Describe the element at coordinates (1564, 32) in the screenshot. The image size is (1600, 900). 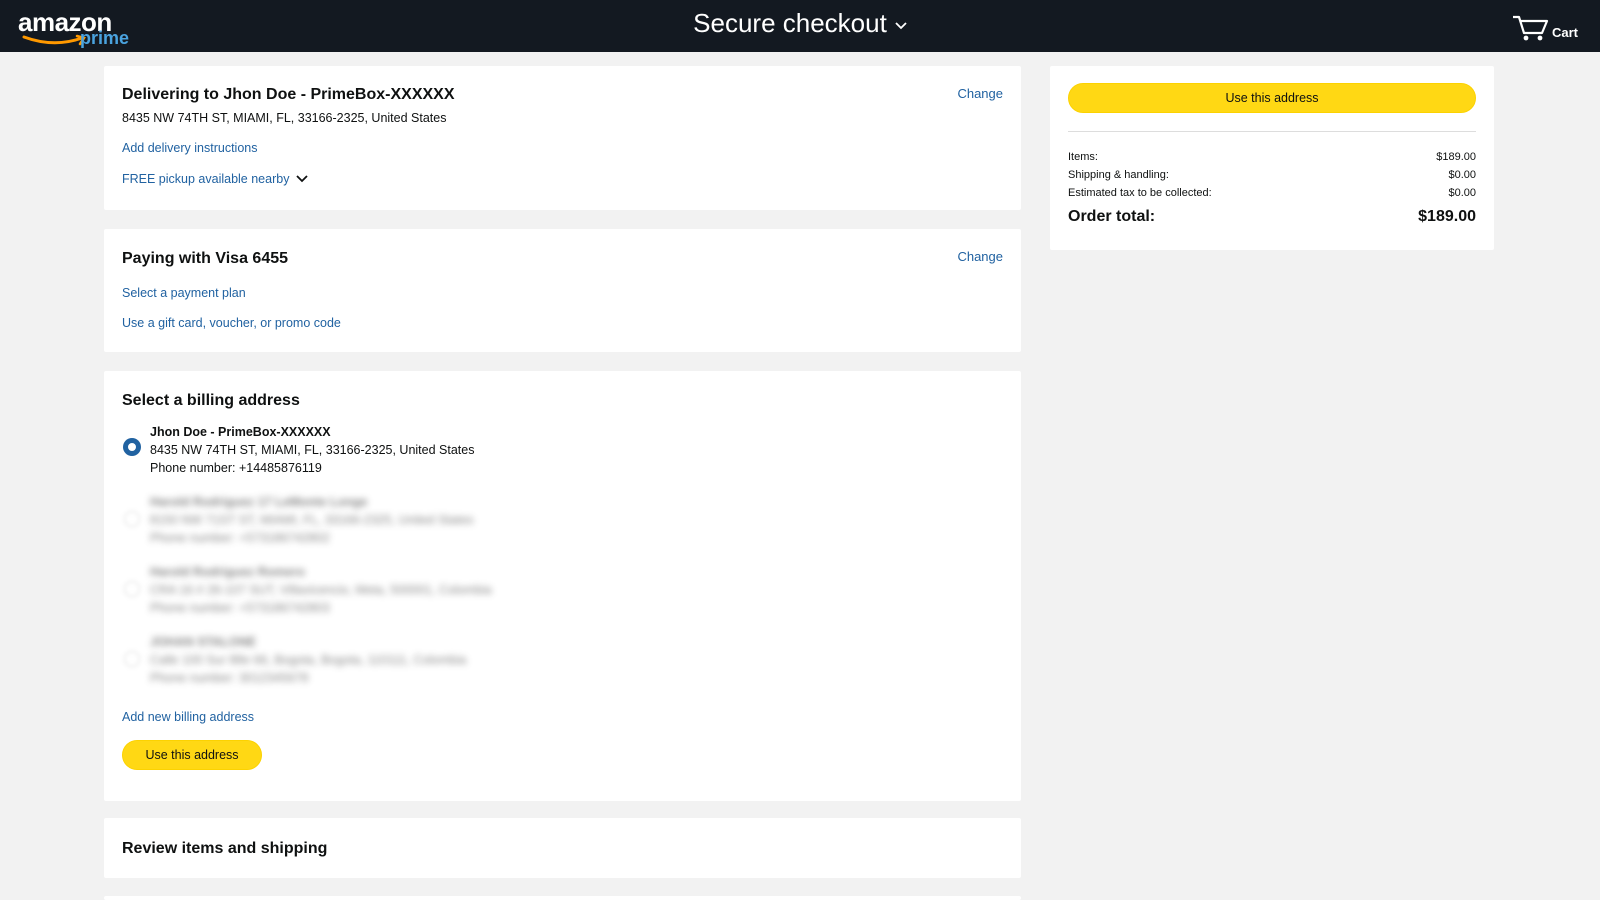
I see `cart-label: Cart` at that location.